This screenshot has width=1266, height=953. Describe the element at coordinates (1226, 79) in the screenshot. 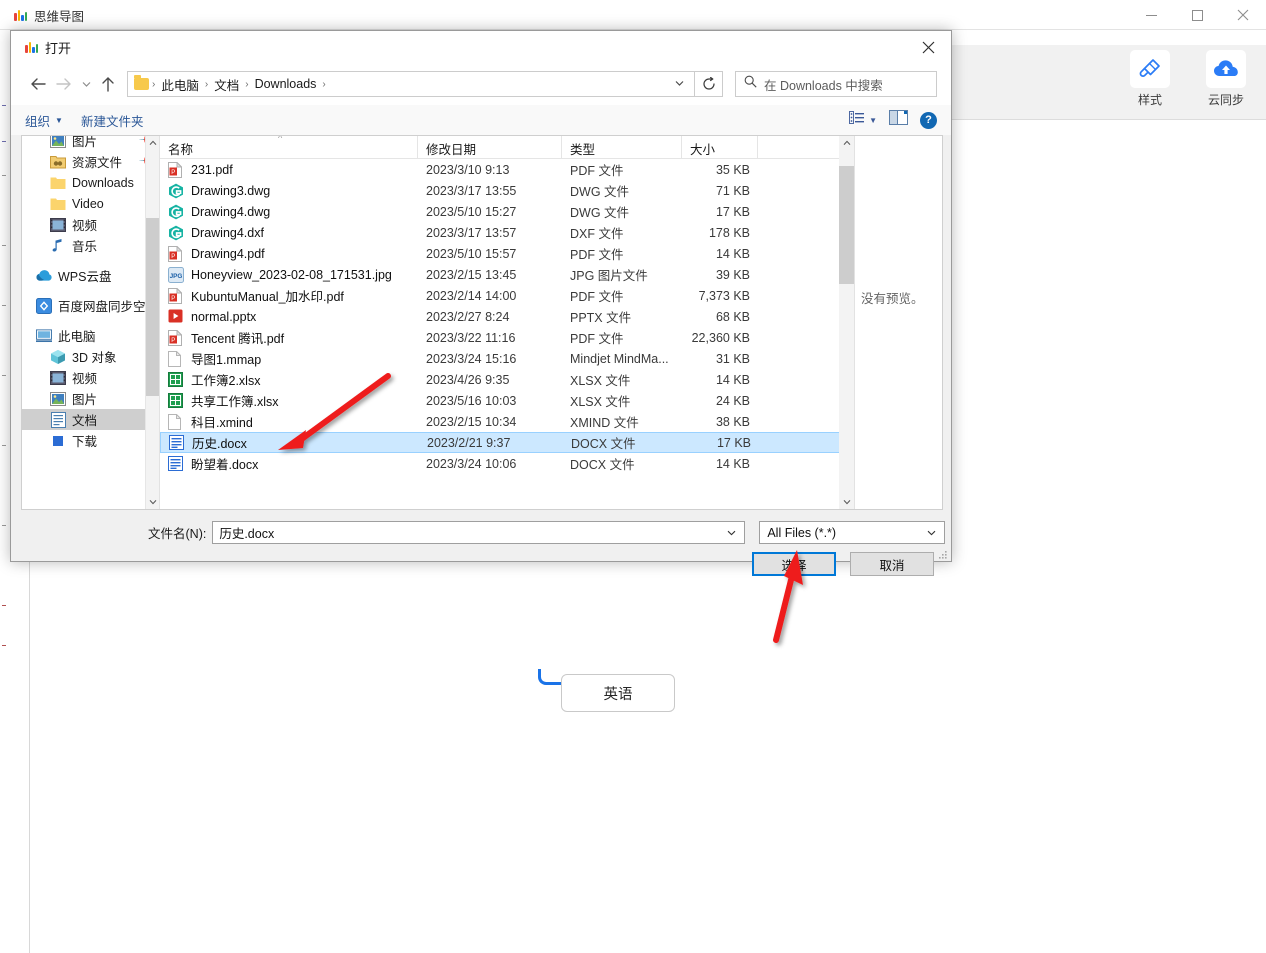

I see `toolbar-item-cloud-sync: 云同步` at that location.